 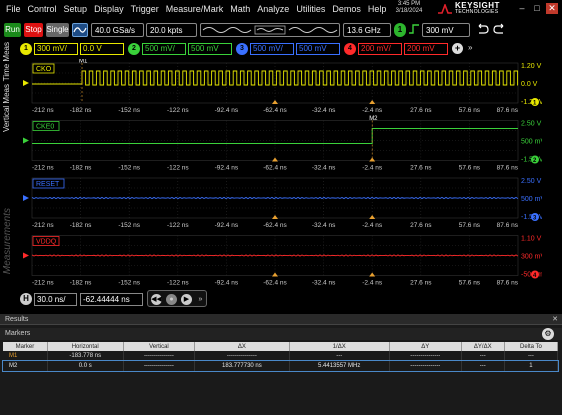 I want to click on channel-3-offset: 500 mV, so click(x=318, y=49).